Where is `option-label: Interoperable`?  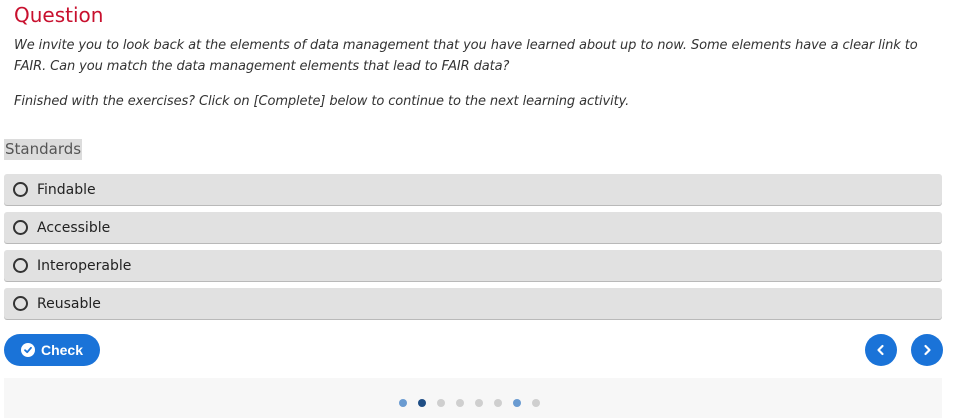 option-label: Interoperable is located at coordinates (84, 265).